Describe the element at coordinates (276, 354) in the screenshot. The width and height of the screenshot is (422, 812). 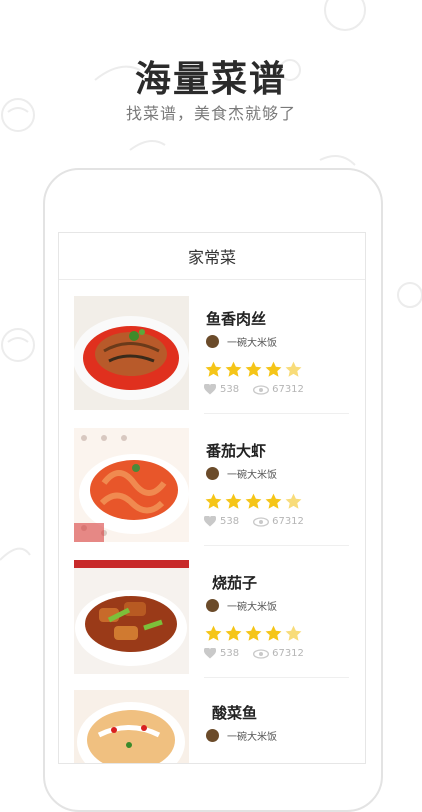
I see `recipe-info: 鱼香肉丝 一碗大米饭 538 67312` at that location.